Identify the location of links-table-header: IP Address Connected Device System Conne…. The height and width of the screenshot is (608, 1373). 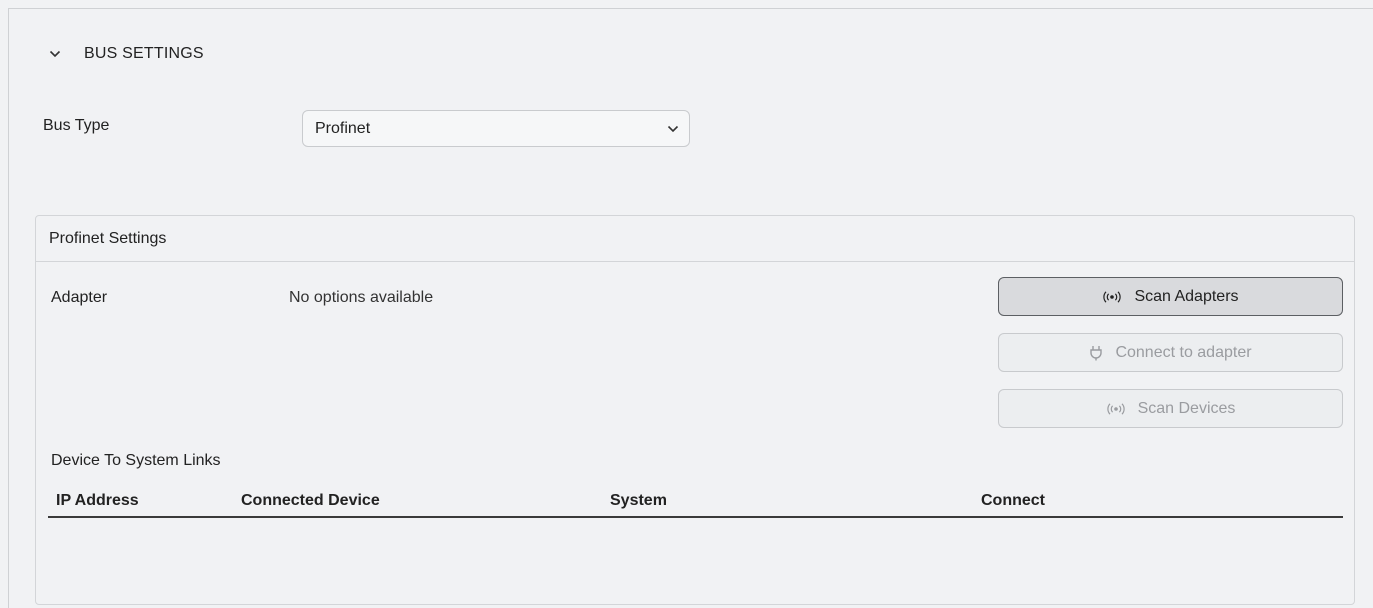
(695, 503).